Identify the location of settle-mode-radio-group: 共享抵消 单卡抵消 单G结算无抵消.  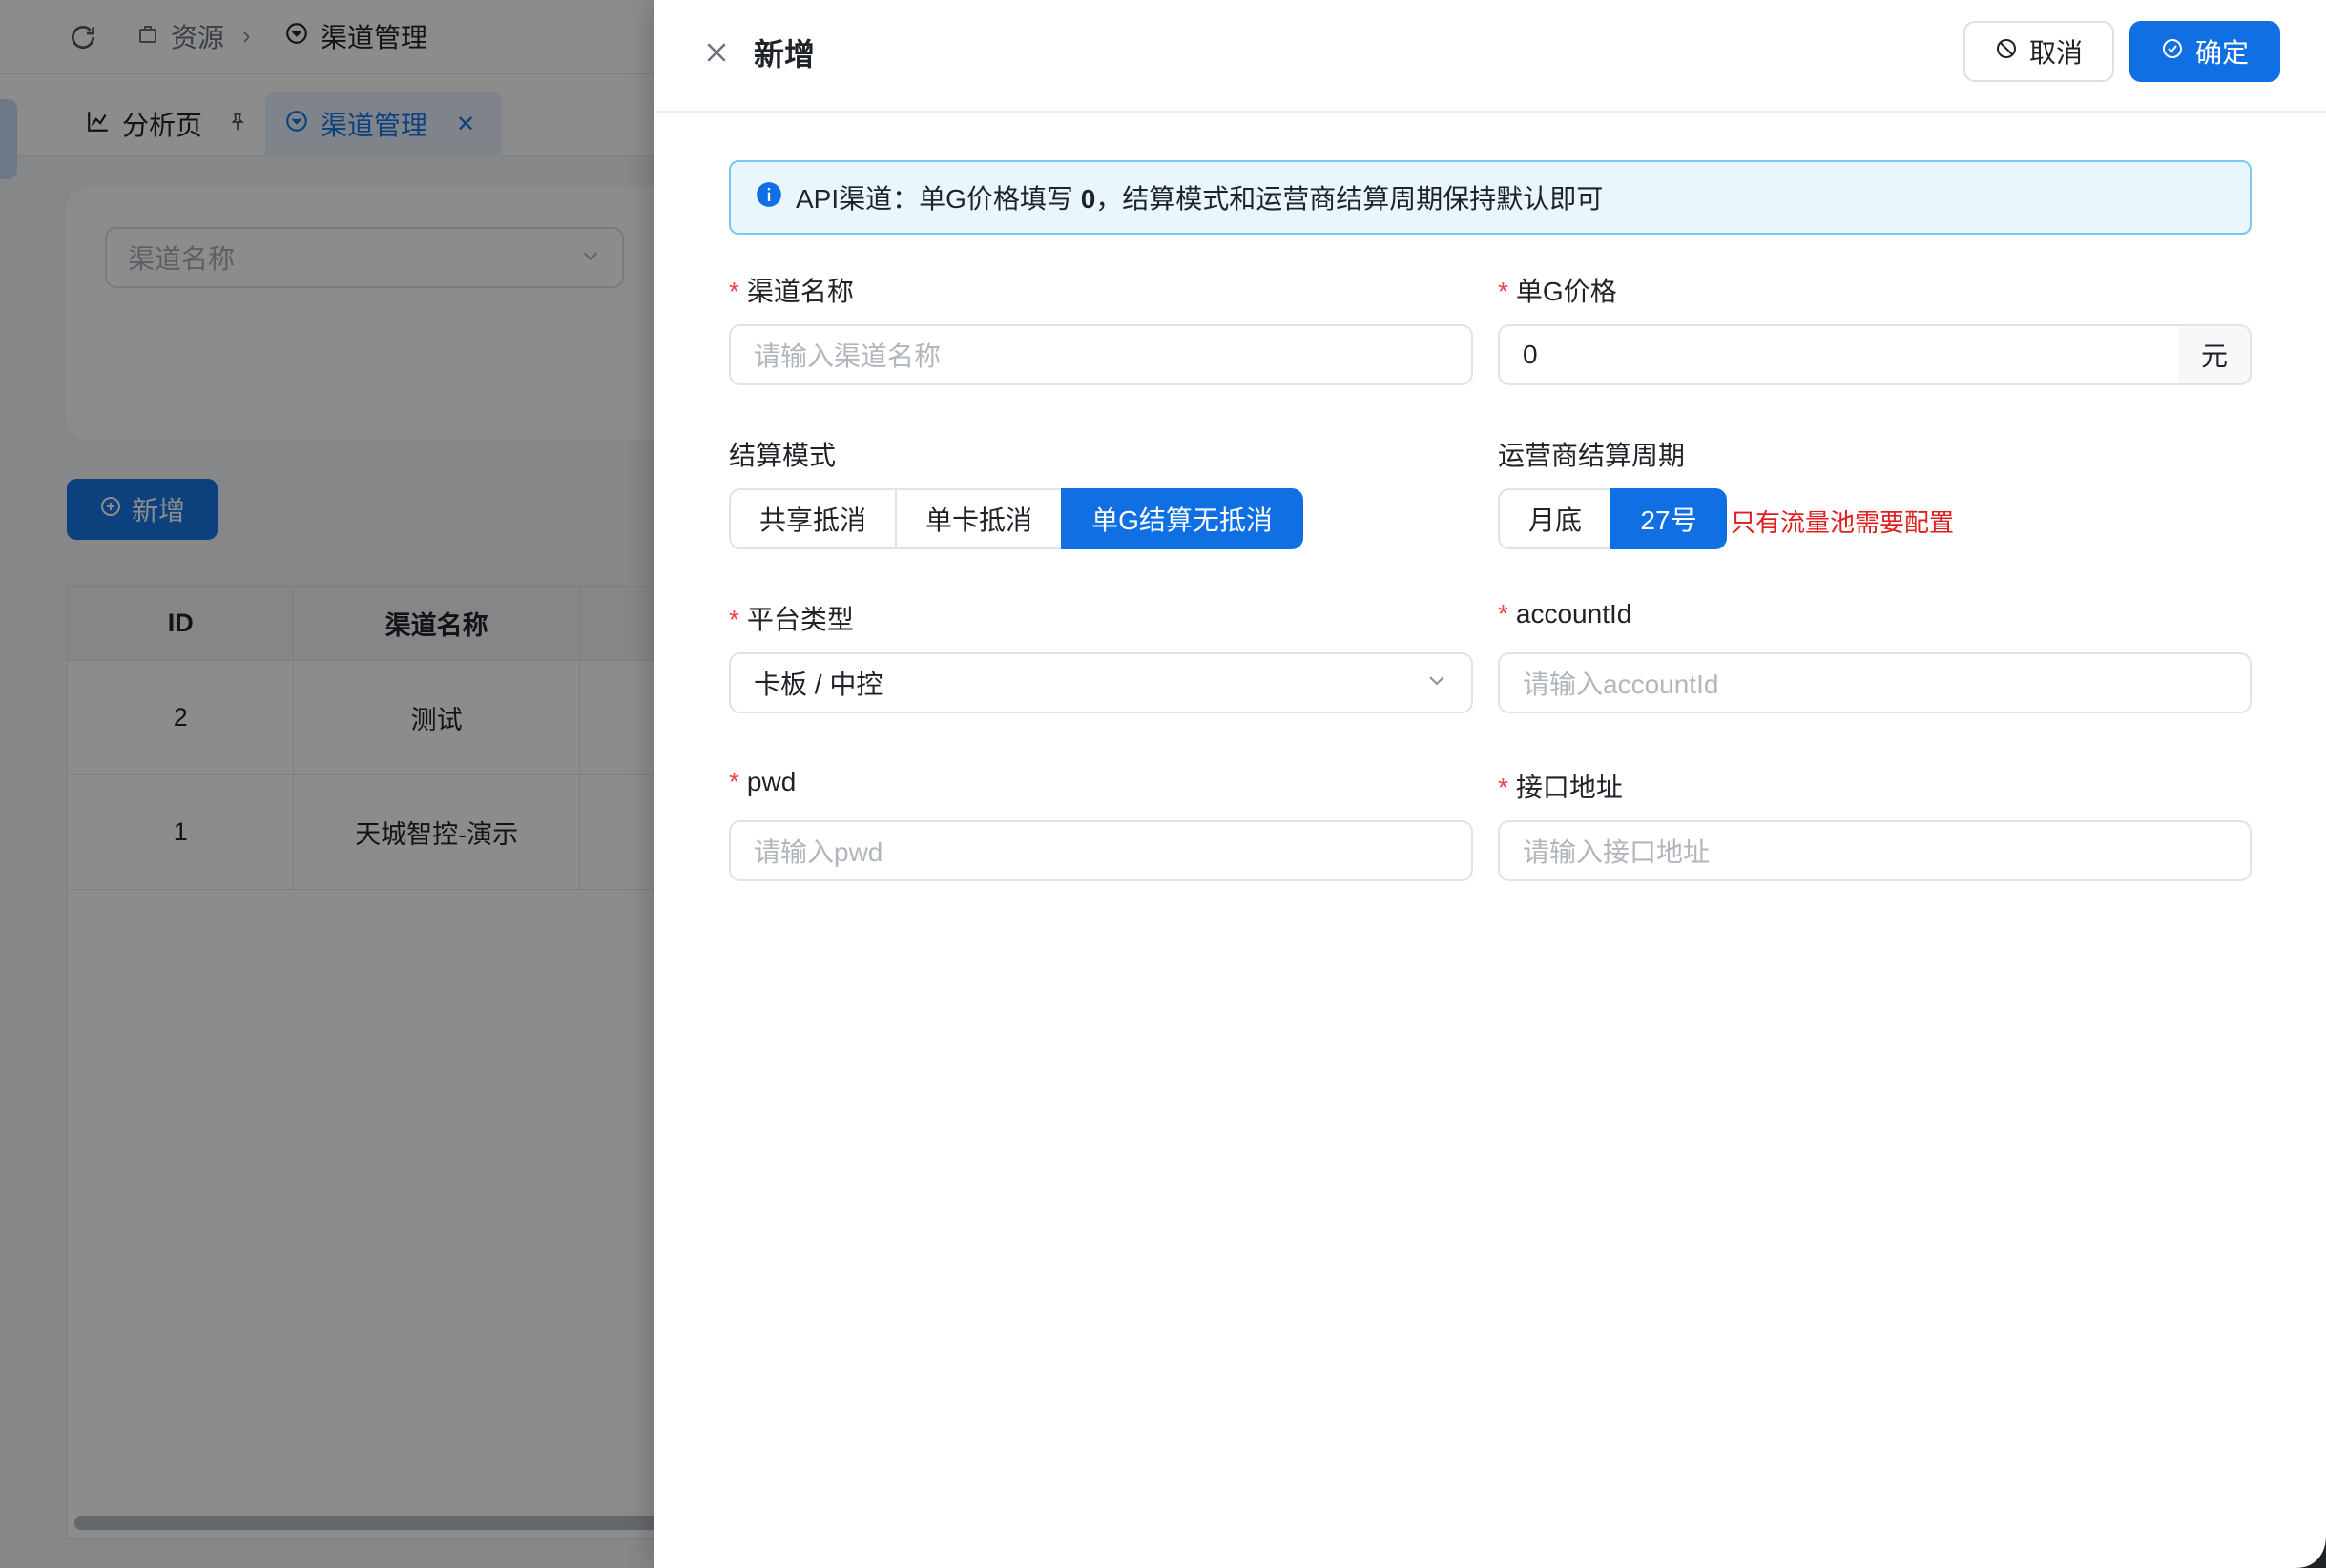
(1016, 518).